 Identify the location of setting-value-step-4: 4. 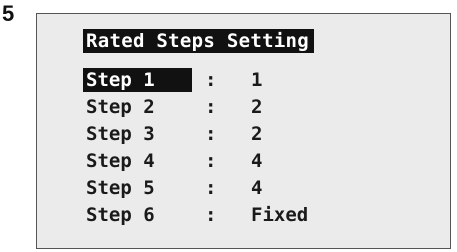
(257, 161).